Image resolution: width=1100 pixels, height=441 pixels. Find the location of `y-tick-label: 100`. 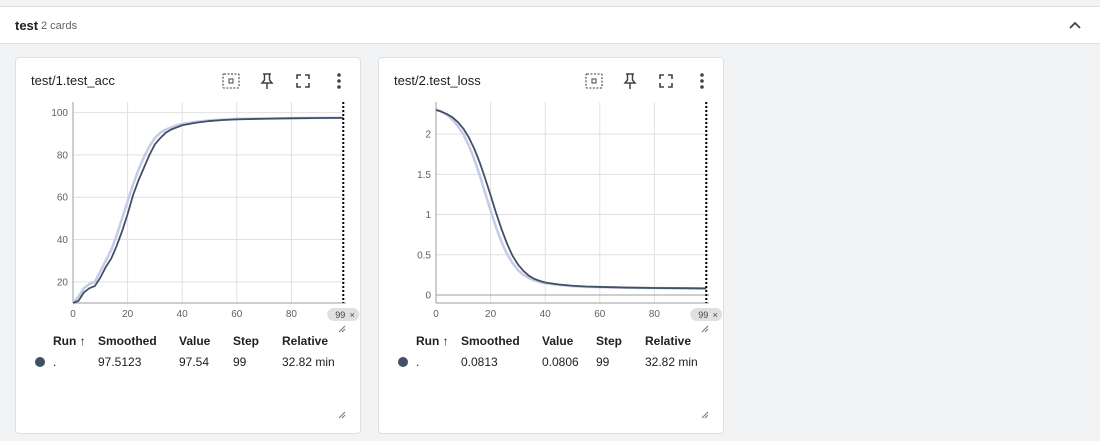

y-tick-label: 100 is located at coordinates (59, 113).